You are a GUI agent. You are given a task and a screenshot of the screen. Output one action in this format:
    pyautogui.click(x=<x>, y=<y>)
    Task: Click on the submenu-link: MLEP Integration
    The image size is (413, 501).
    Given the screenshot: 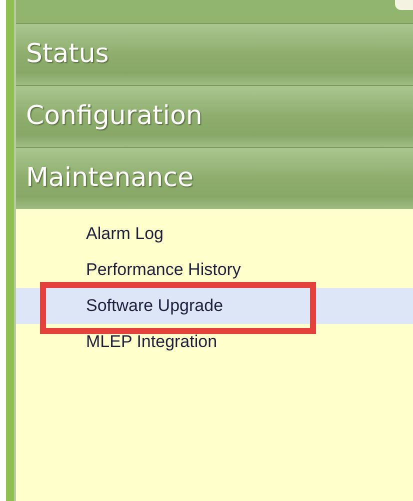 What is the action you would take?
    pyautogui.click(x=152, y=342)
    